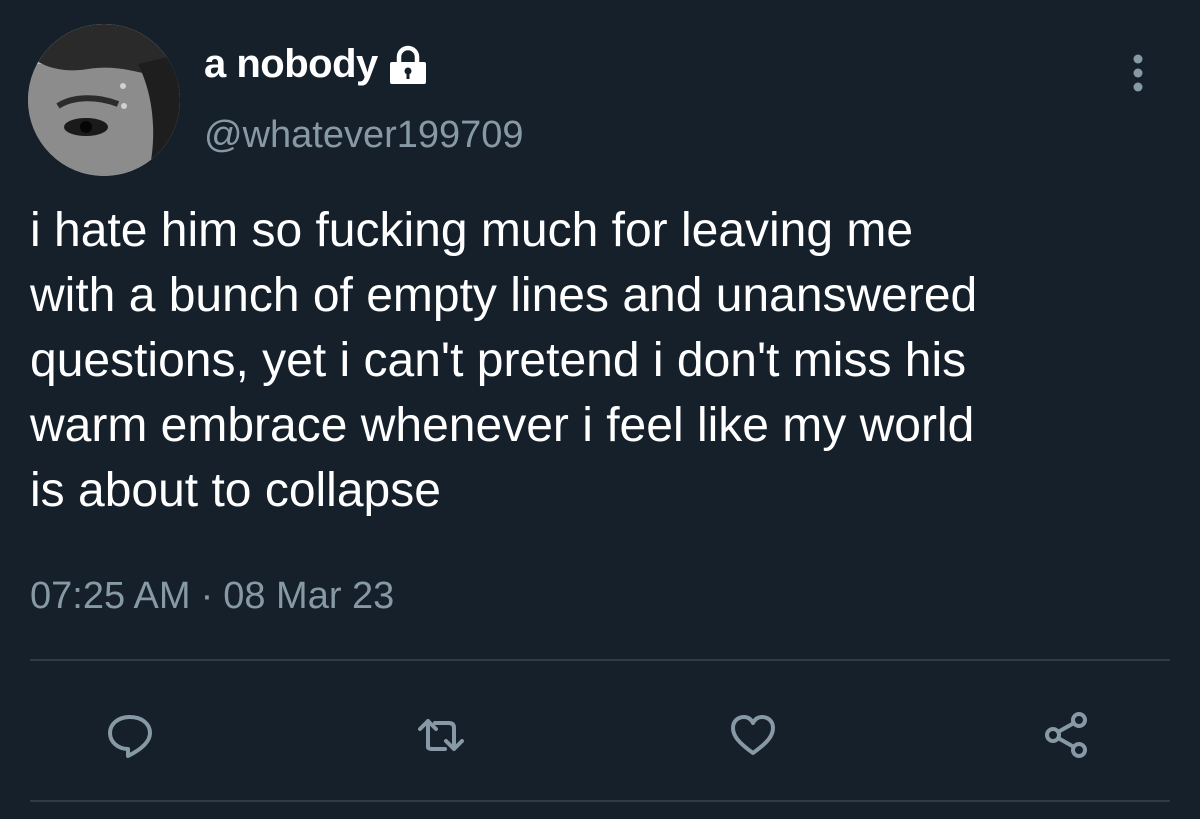 The width and height of the screenshot is (1200, 819). Describe the element at coordinates (408, 65) in the screenshot. I see `lock-icon` at that location.